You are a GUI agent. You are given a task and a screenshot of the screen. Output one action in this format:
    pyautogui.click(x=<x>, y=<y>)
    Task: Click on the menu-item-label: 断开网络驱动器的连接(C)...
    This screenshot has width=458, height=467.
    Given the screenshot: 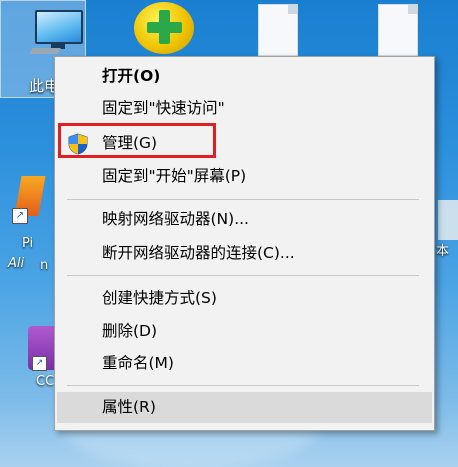 What is the action you would take?
    pyautogui.click(x=198, y=253)
    